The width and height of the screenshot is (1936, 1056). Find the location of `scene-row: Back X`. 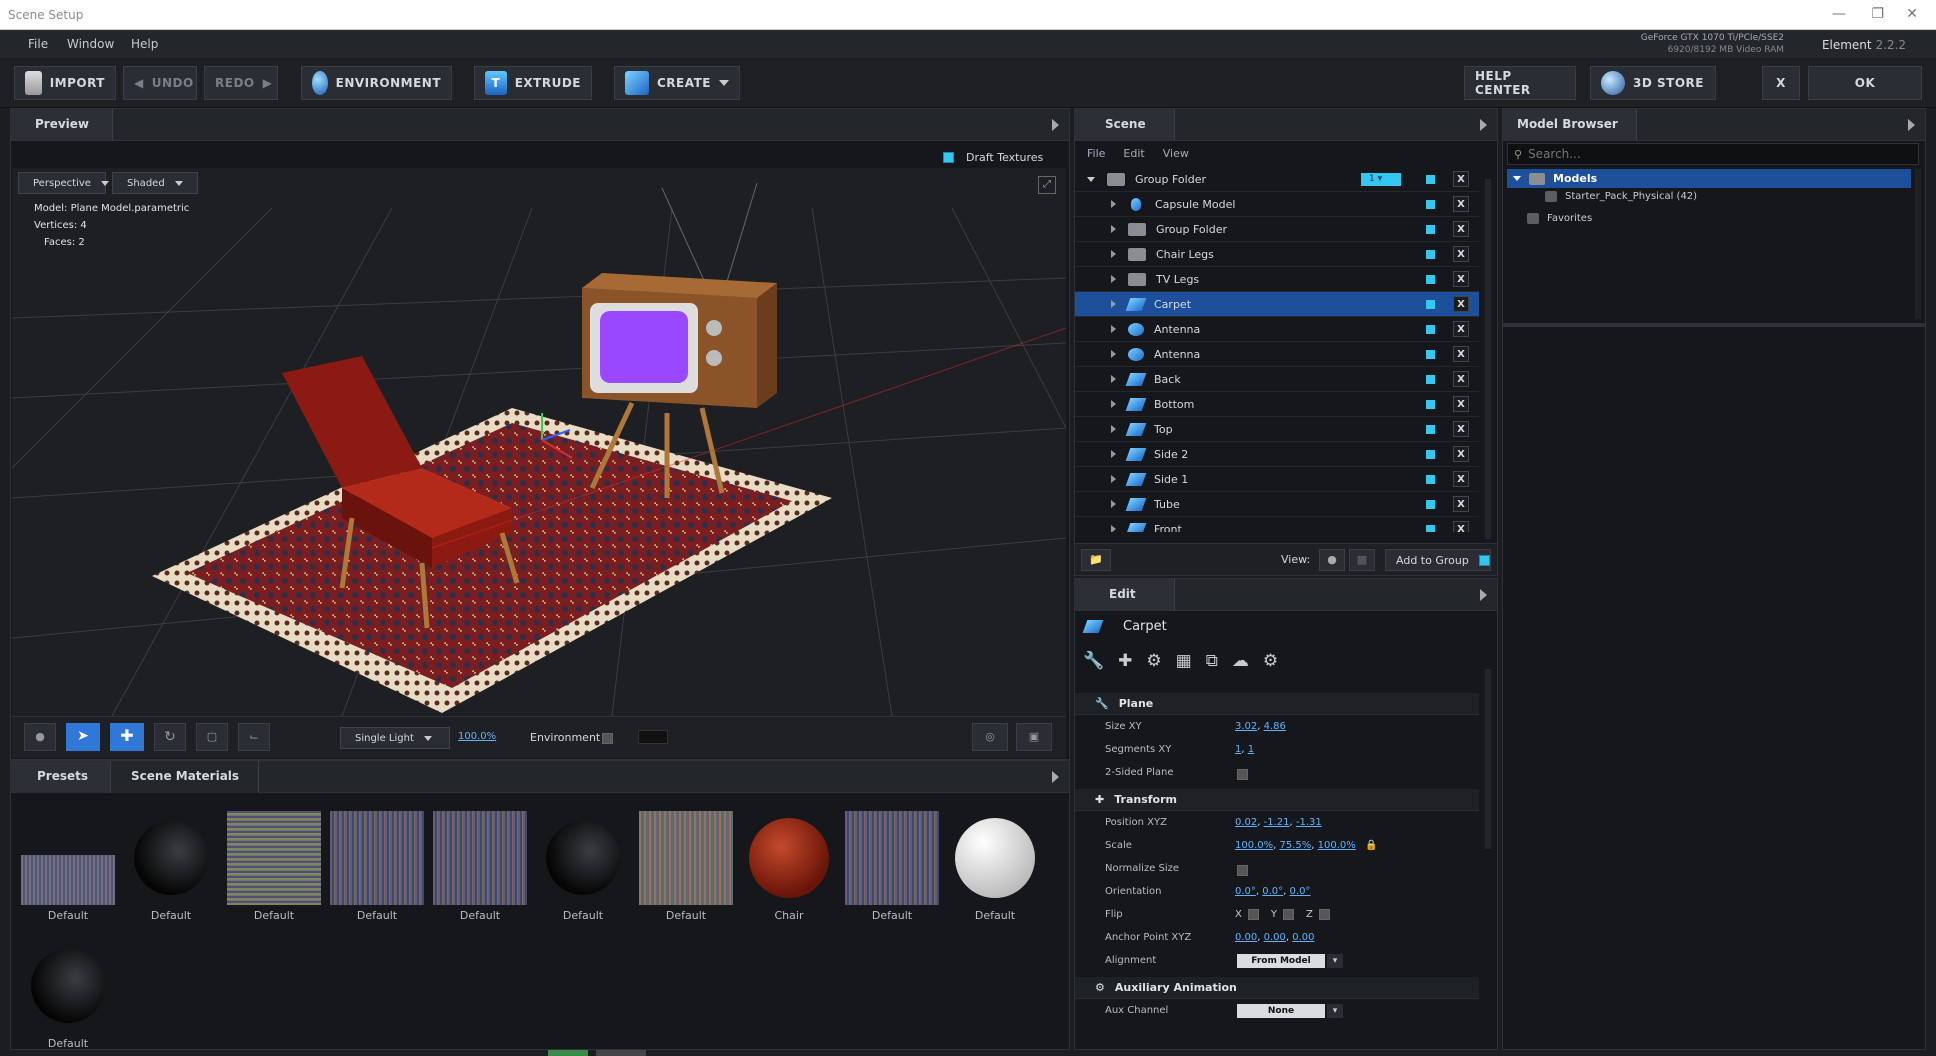

scene-row: Back X is located at coordinates (1277, 379).